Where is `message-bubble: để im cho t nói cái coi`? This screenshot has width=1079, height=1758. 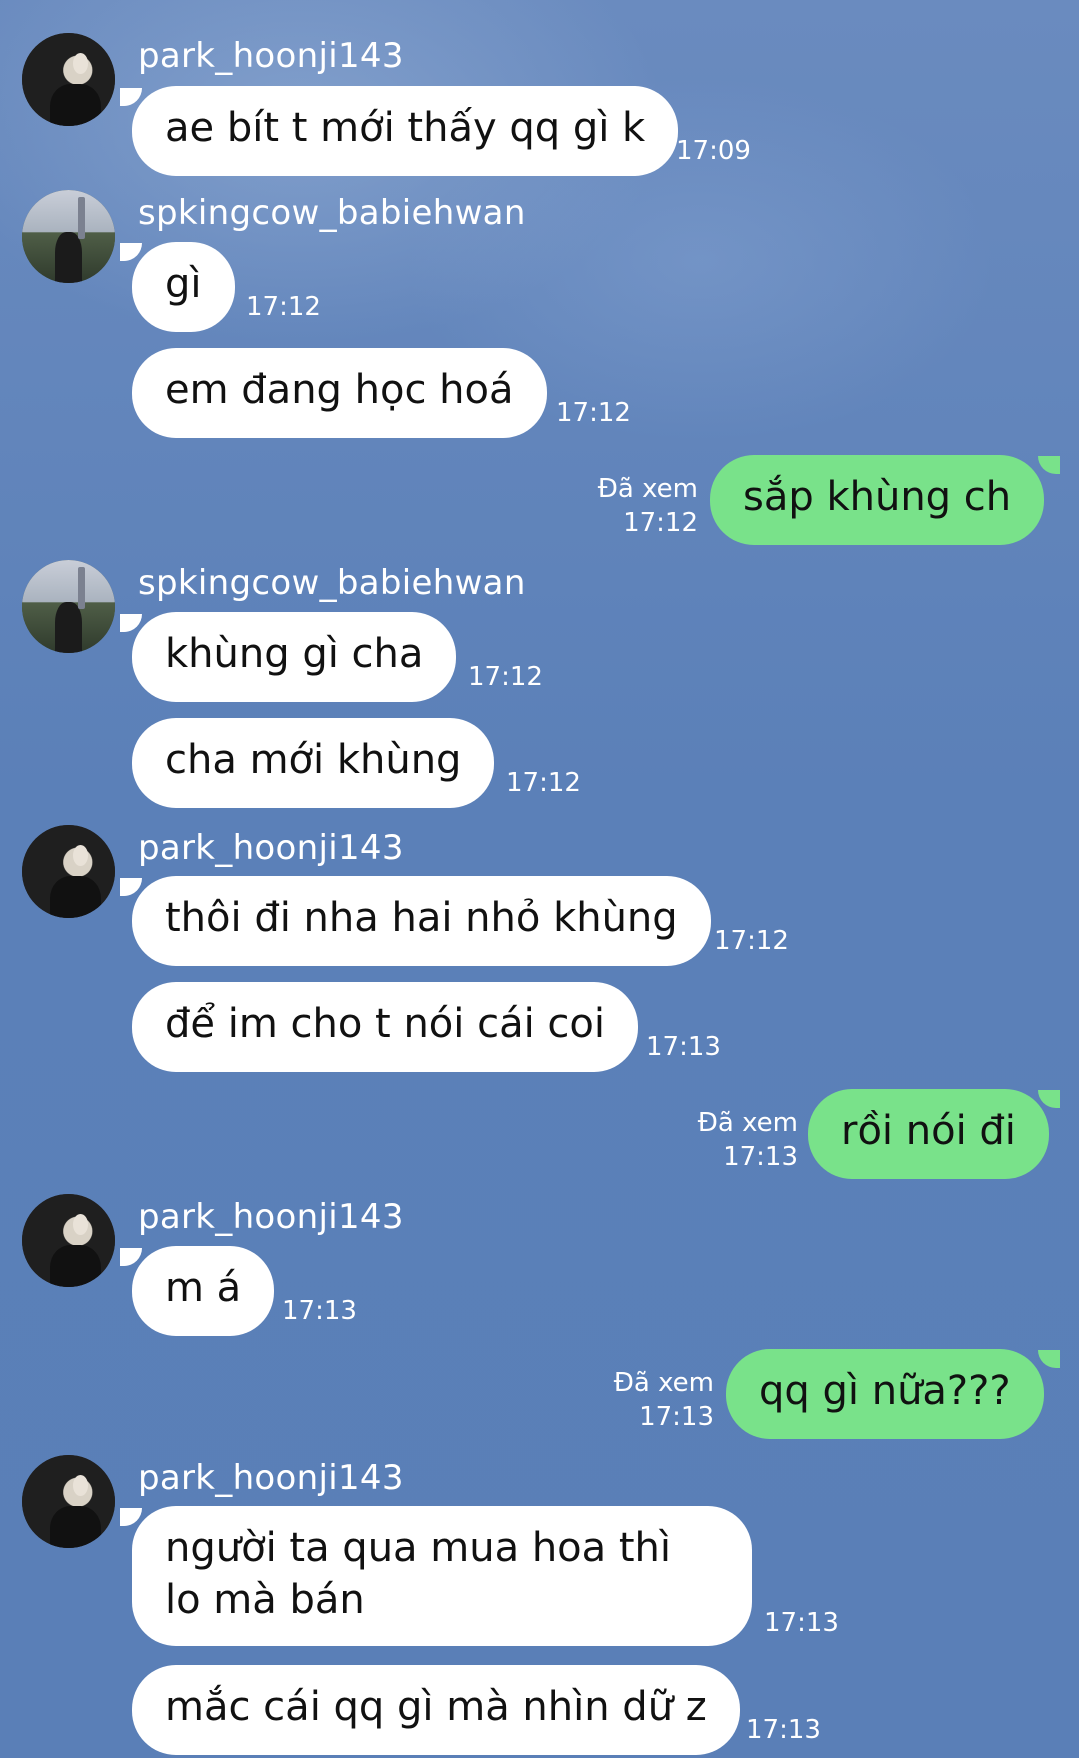 message-bubble: để im cho t nói cái coi is located at coordinates (385, 1027).